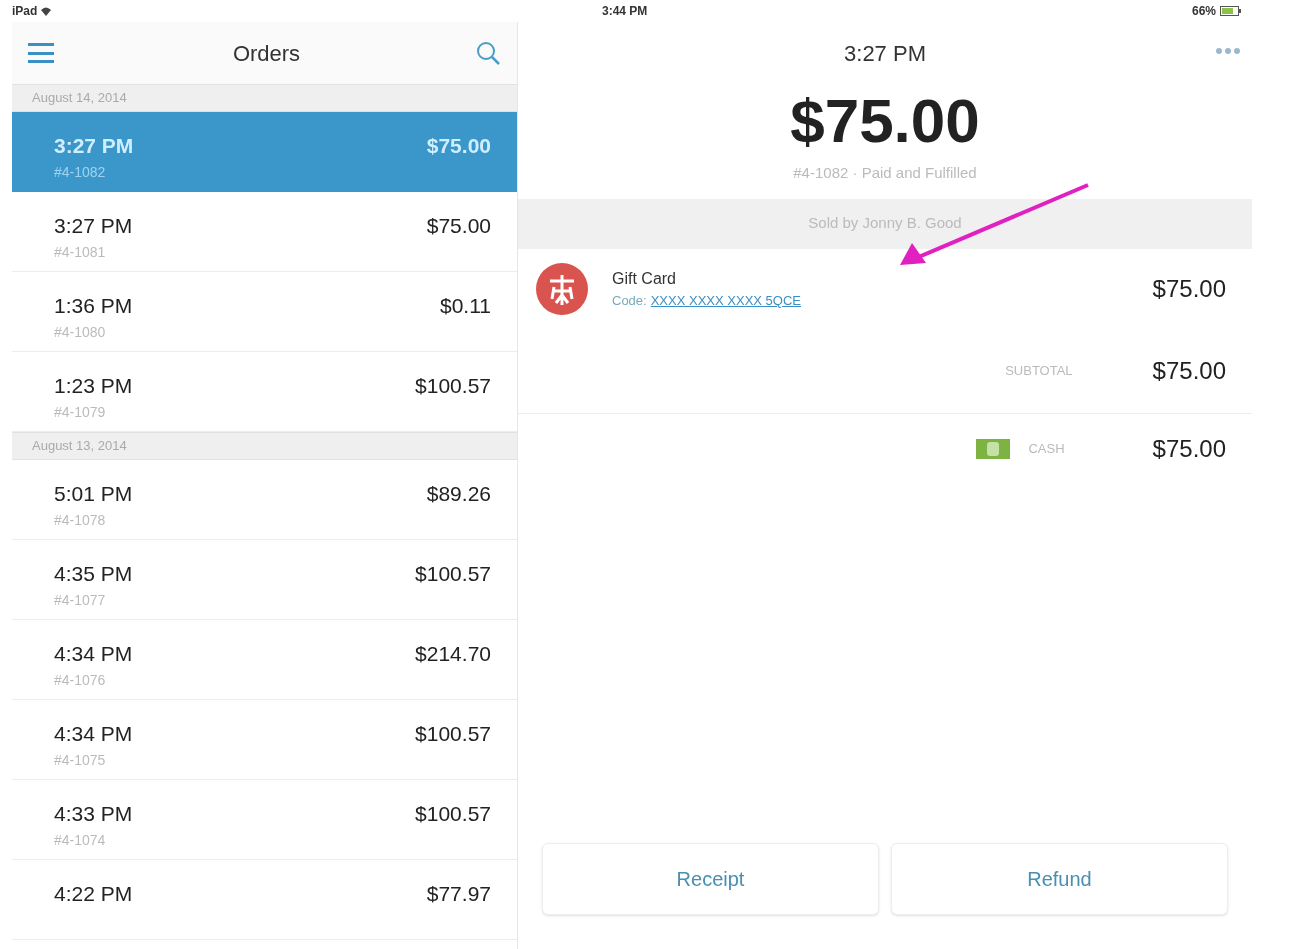  What do you see at coordinates (458, 494) in the screenshot?
I see `order-amount: $89.26` at bounding box center [458, 494].